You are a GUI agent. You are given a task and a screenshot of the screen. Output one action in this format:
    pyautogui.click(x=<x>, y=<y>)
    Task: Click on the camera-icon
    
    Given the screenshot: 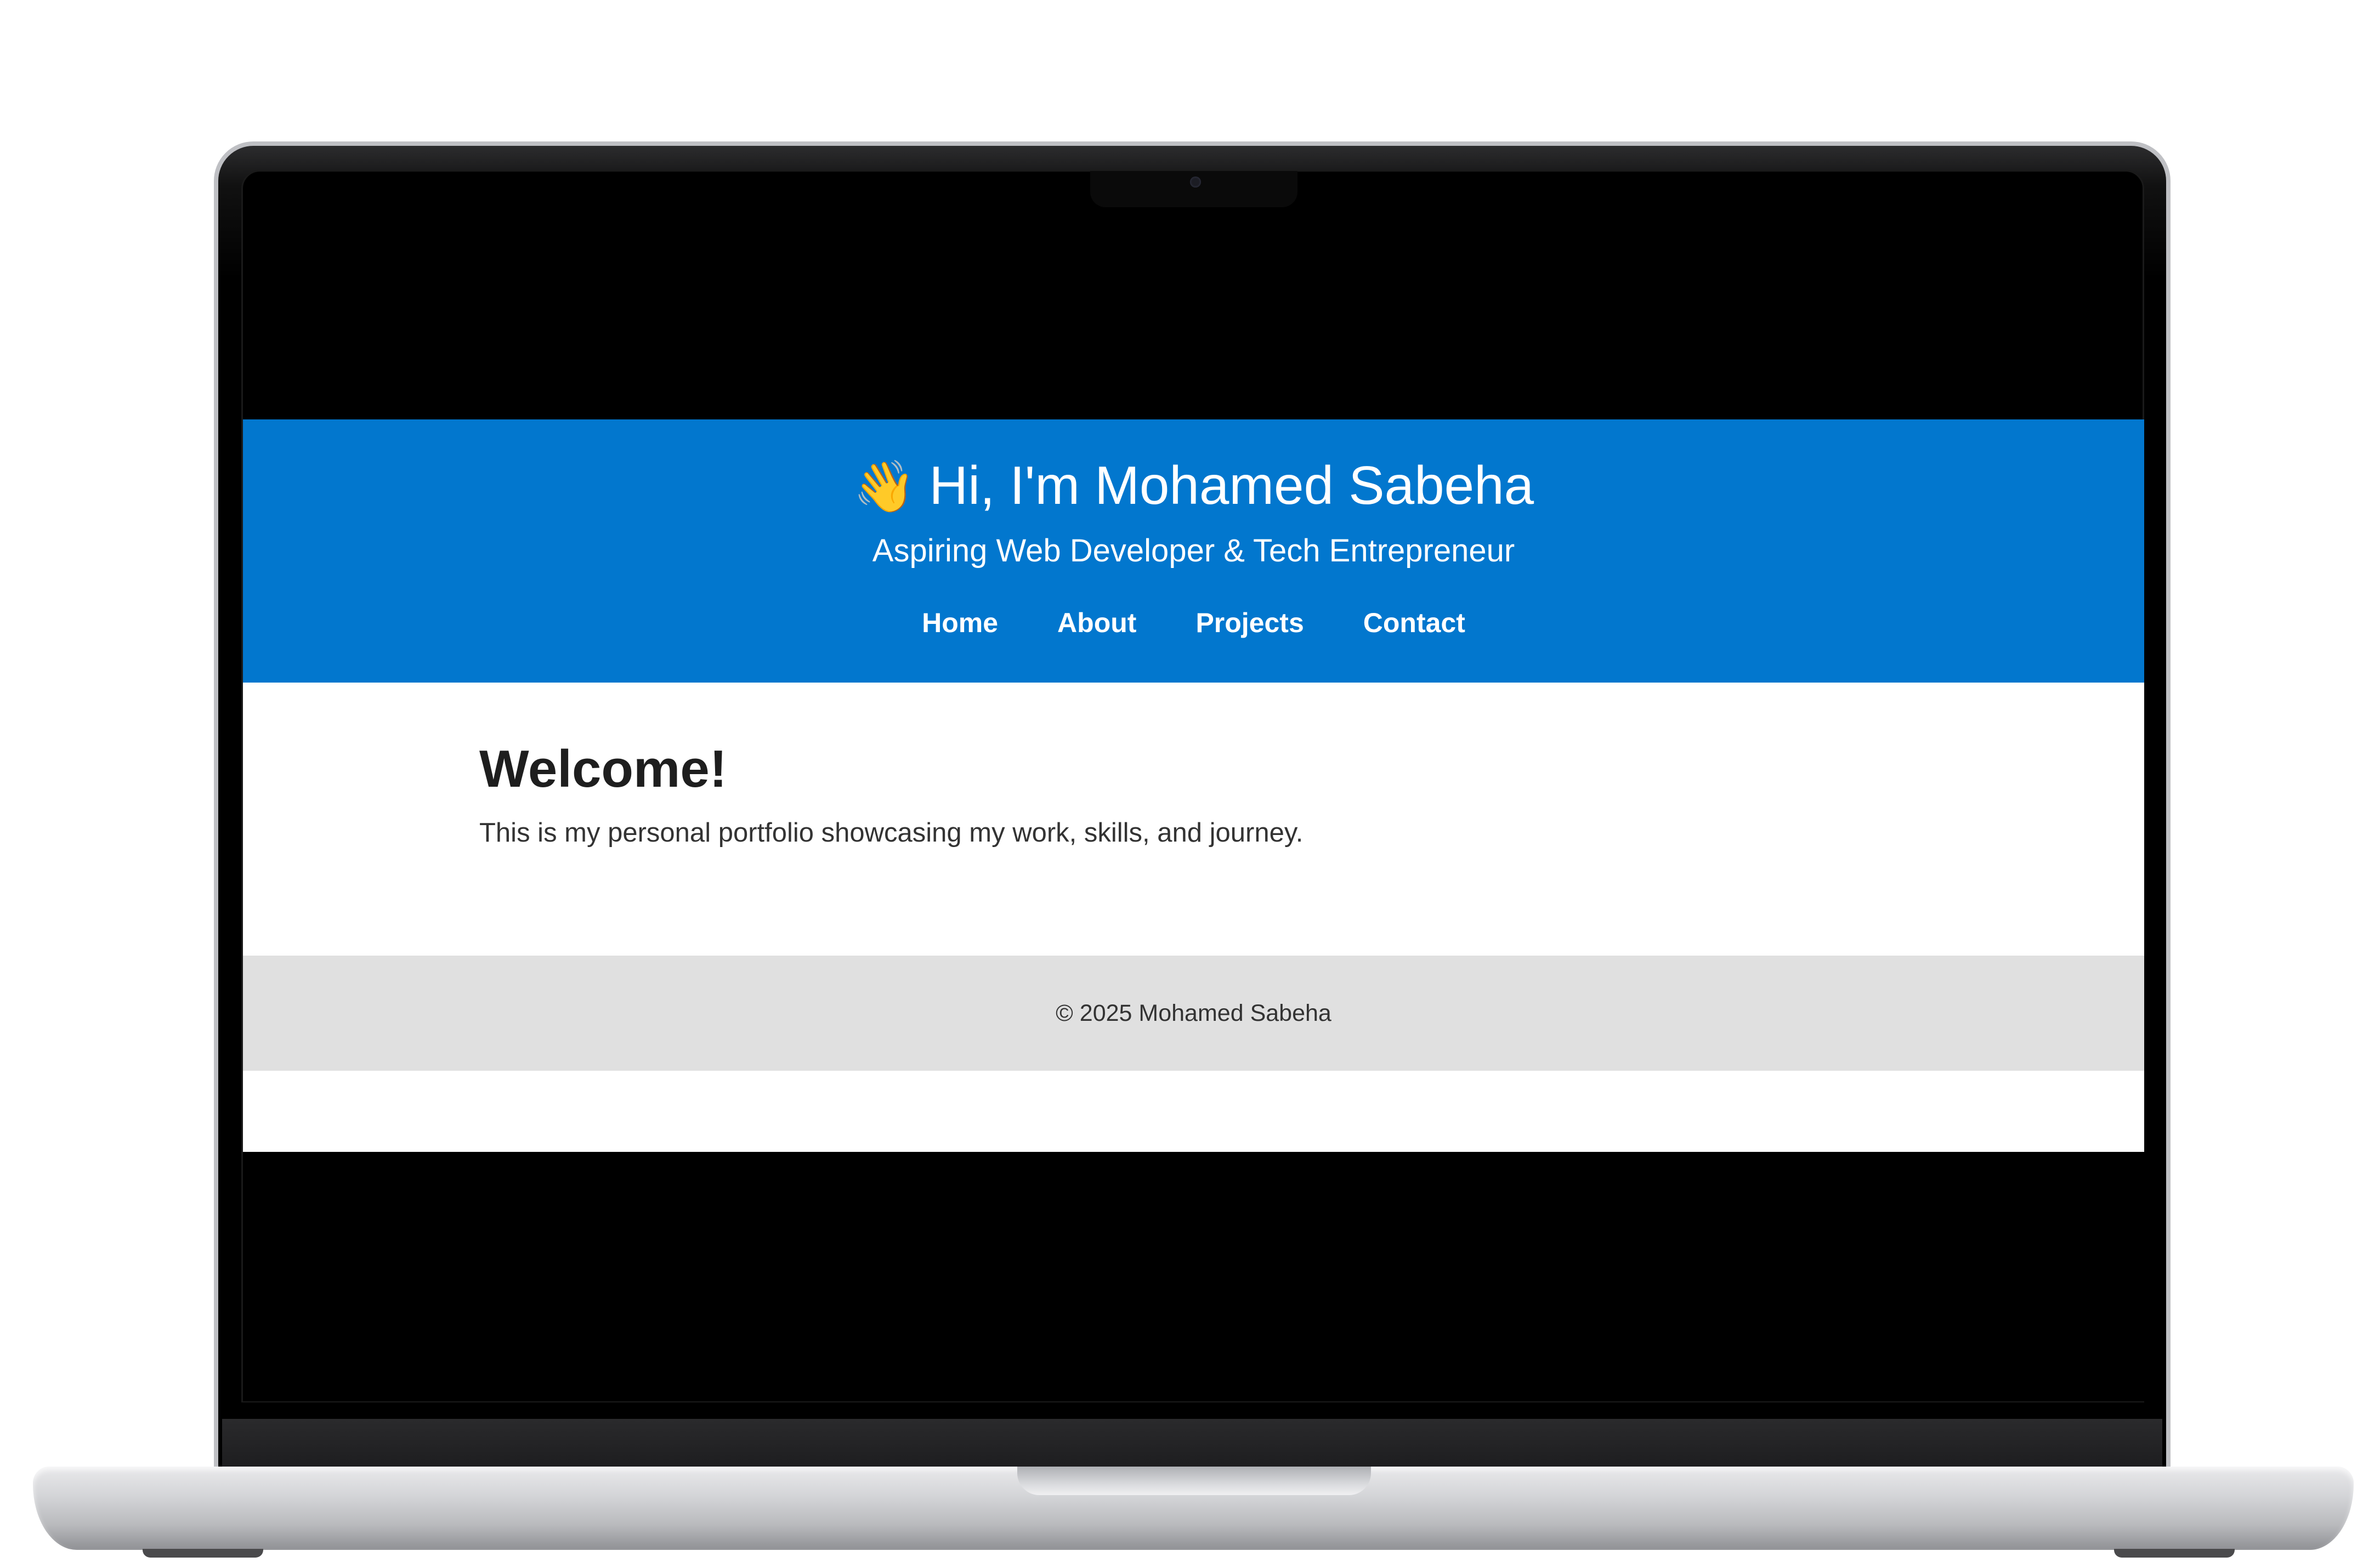 What is the action you would take?
    pyautogui.click(x=1195, y=183)
    